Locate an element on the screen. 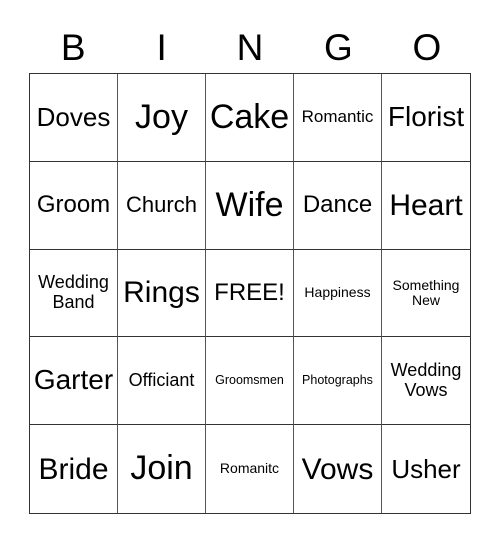 This screenshot has width=500, height=544. header-letter-b: B is located at coordinates (73, 47).